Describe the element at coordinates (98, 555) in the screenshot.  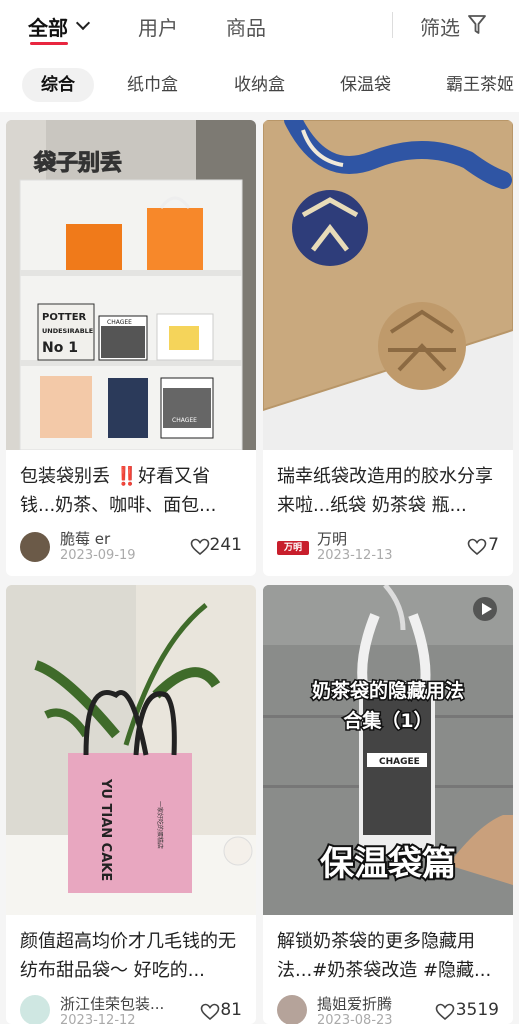
I see `post-date: 2023-09-19` at that location.